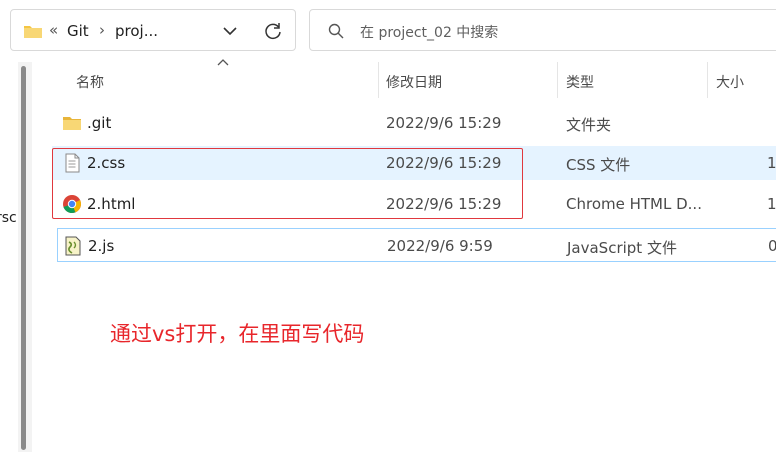  Describe the element at coordinates (8, 218) in the screenshot. I see `nav-item-partial: rsc` at that location.